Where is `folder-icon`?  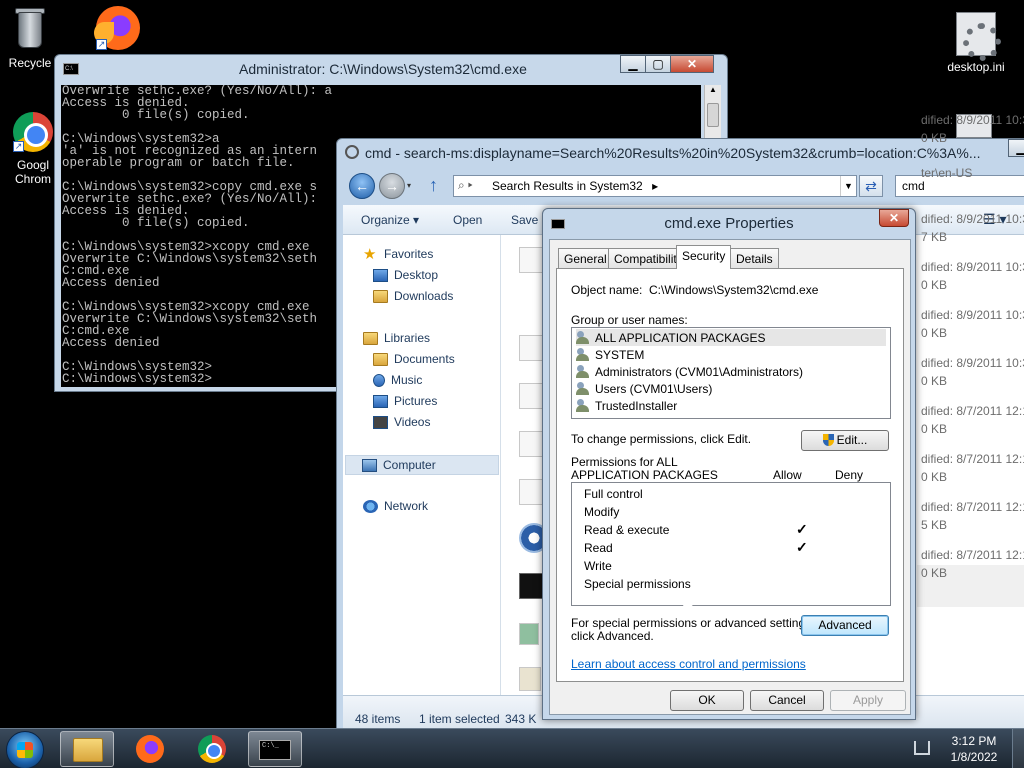
folder-icon is located at coordinates (88, 750).